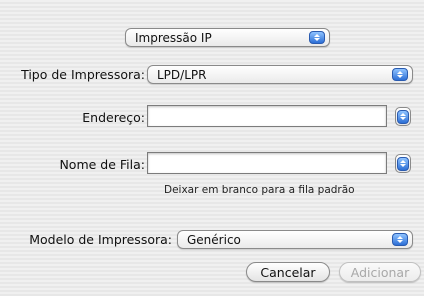 This screenshot has width=424, height=296. Describe the element at coordinates (380, 272) in the screenshot. I see `add-button: Adicionar` at that location.